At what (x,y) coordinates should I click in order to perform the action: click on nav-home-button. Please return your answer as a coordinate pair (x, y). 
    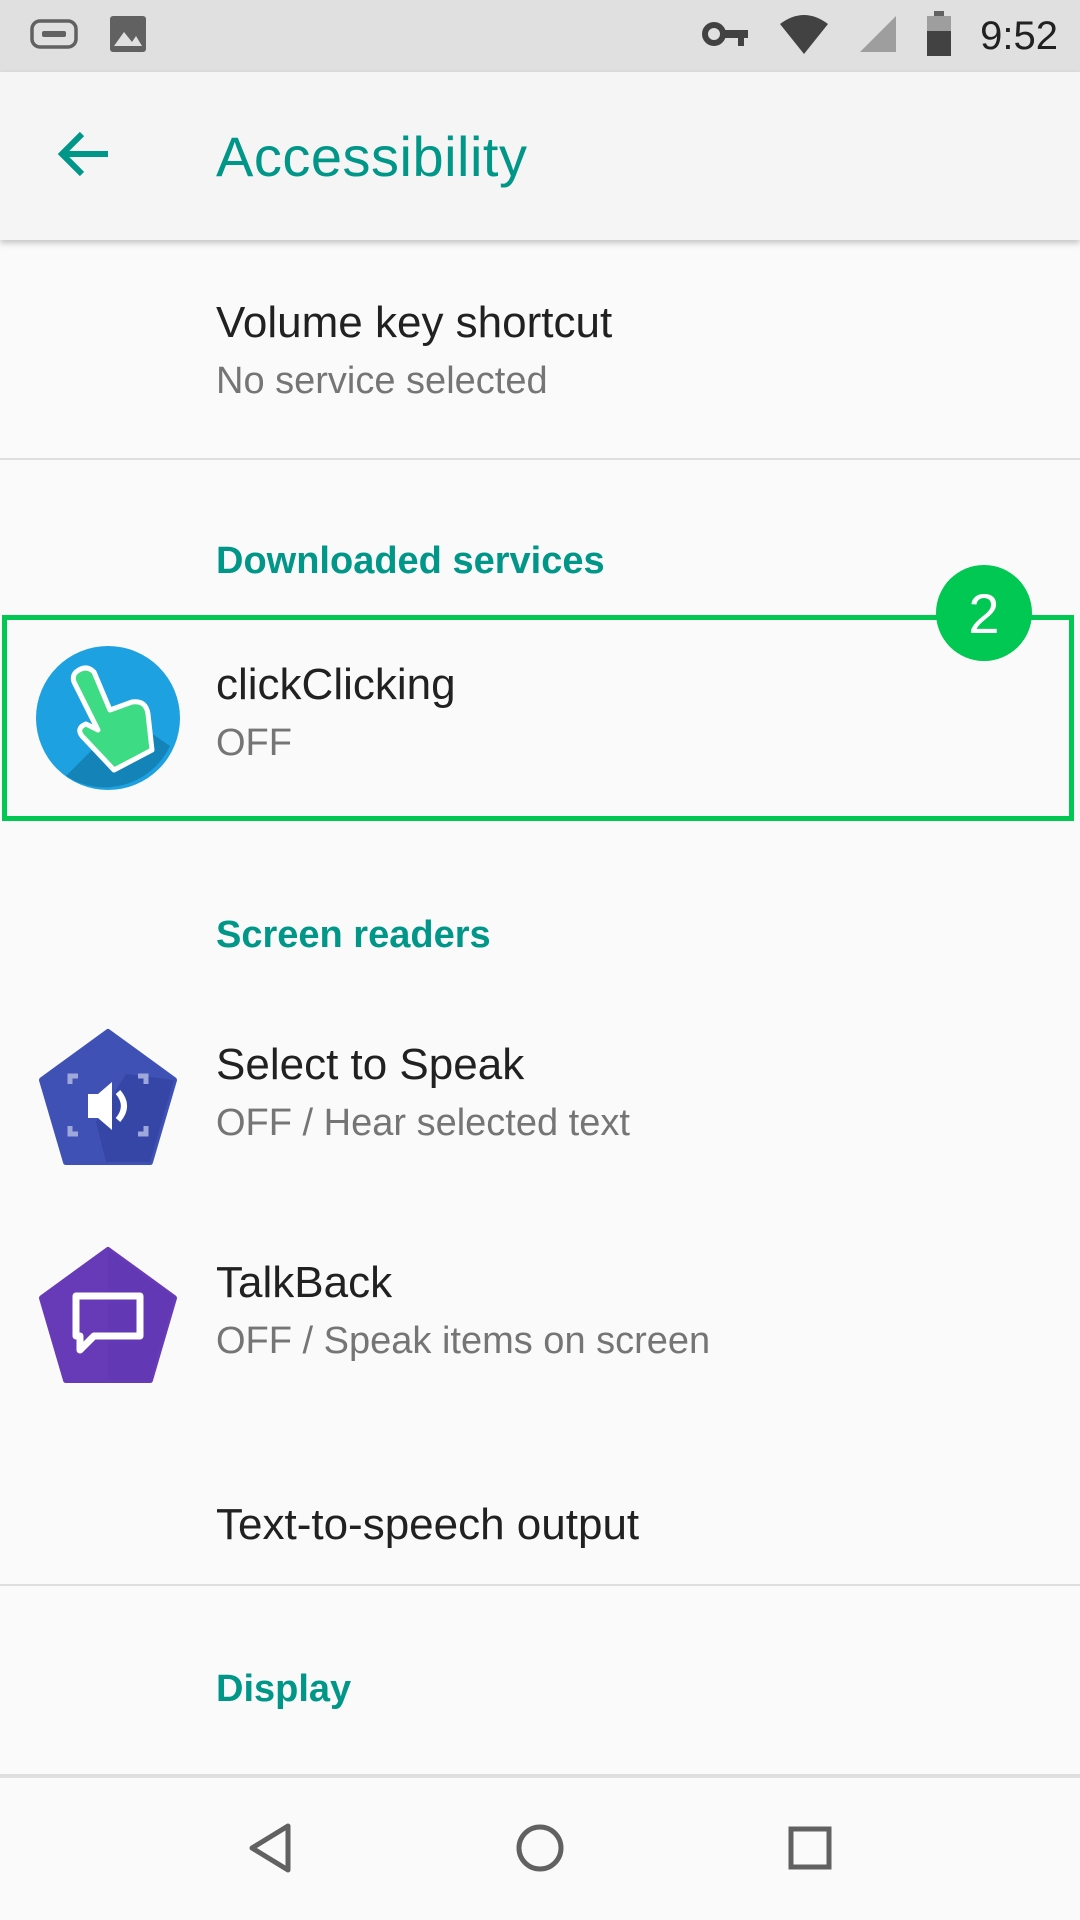
    Looking at the image, I should click on (540, 1850).